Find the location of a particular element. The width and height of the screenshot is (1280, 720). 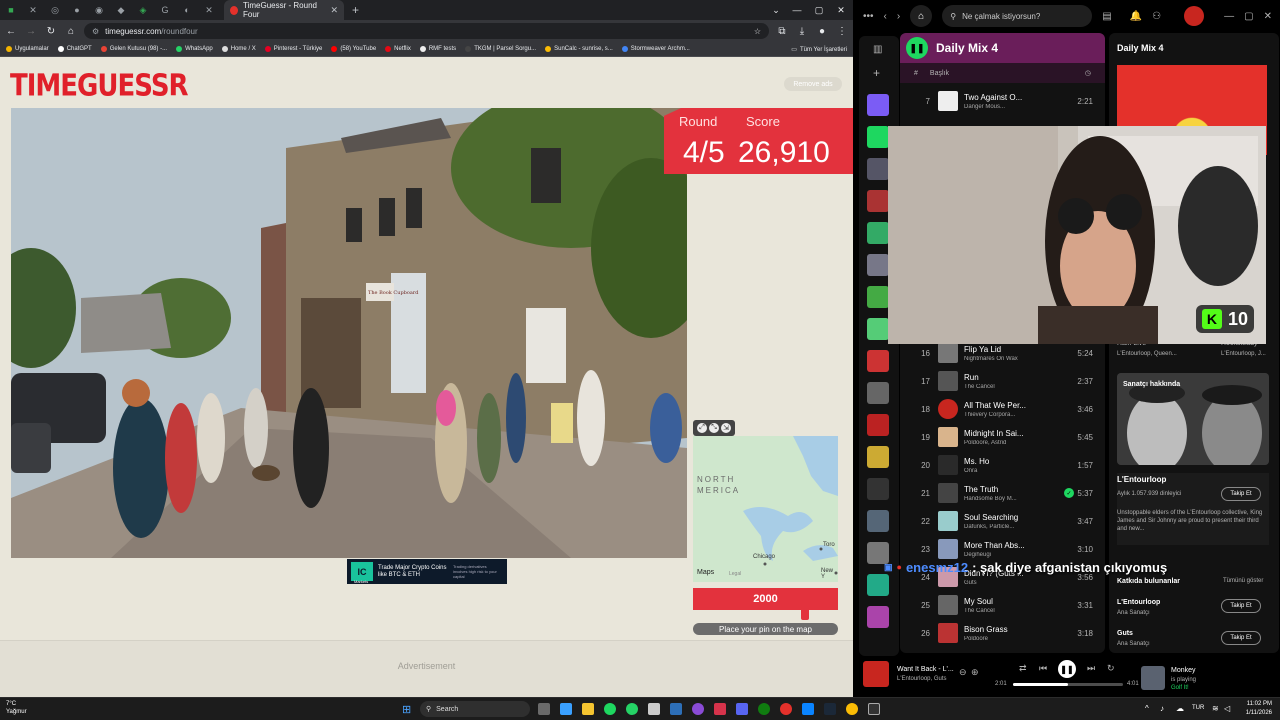

track-row: 20 Ms. Ho Onra 1:57 is located at coordinates (1002, 465).